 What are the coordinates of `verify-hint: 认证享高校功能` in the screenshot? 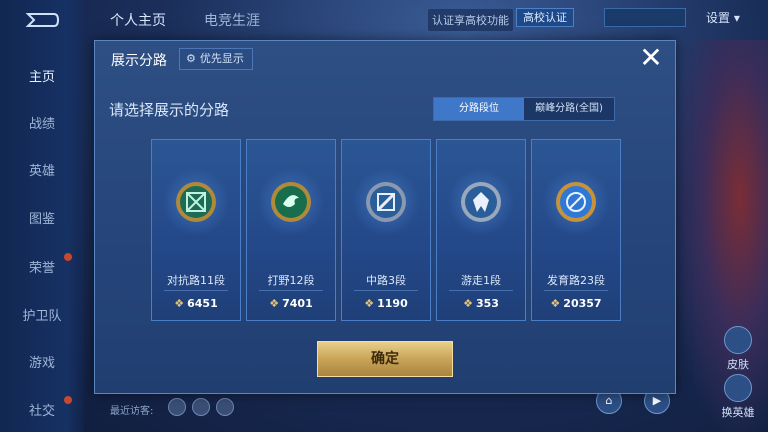 It's located at (470, 20).